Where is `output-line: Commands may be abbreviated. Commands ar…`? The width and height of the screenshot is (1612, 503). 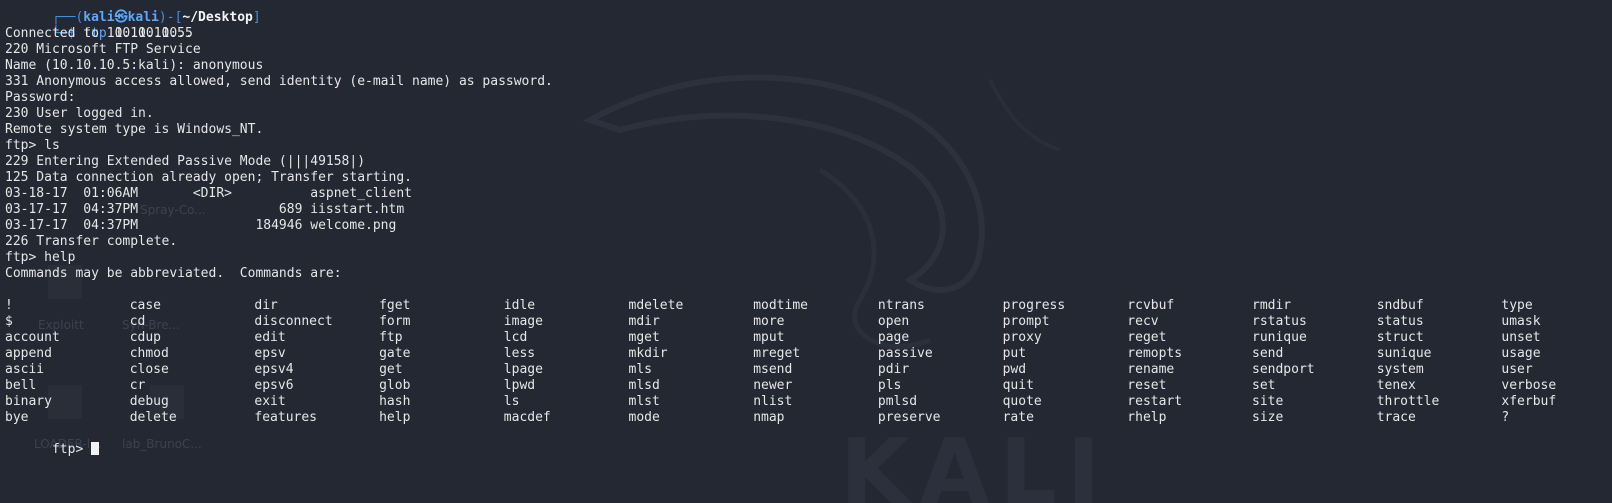
output-line: Commands may be abbreviated. Commands ar… is located at coordinates (173, 273).